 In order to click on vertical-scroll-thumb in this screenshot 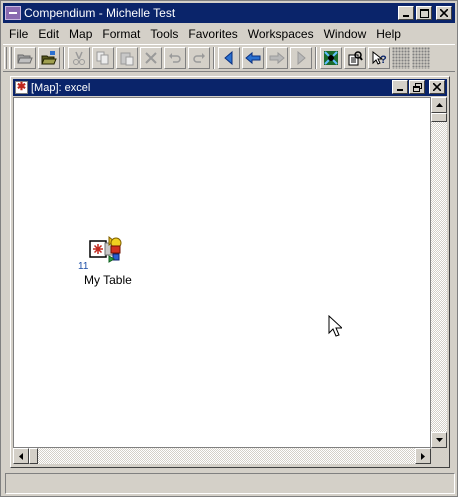, I will do `click(439, 117)`.